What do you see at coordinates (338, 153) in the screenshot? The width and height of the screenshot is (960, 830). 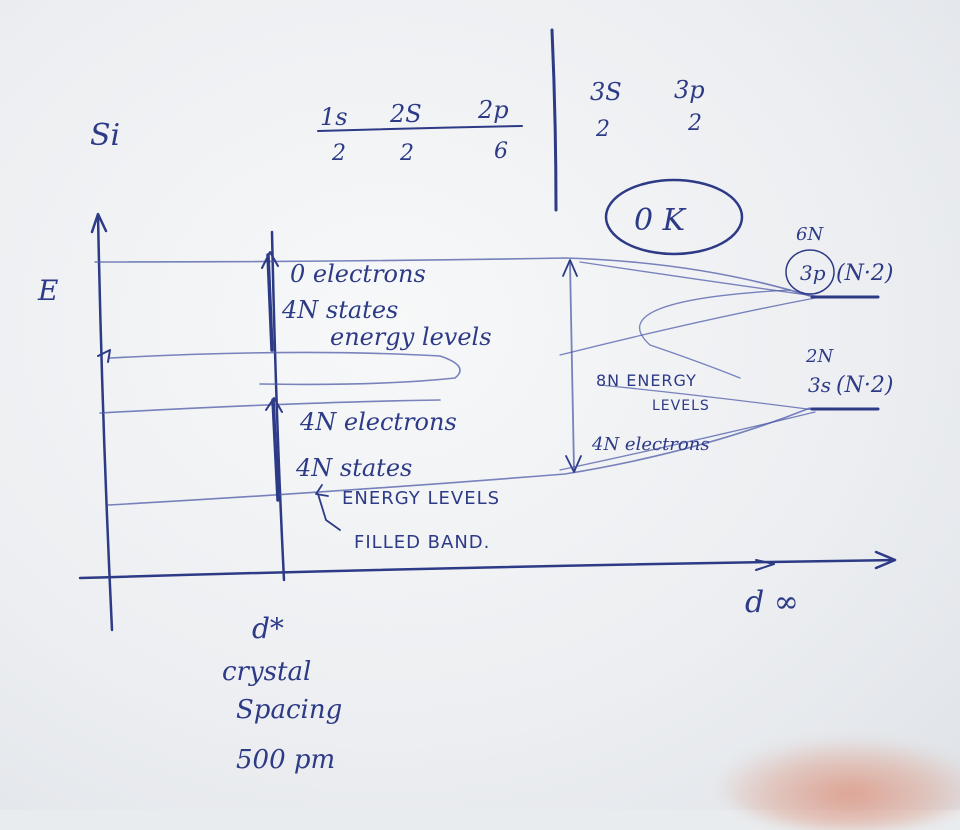 I see `count-1s: 2` at bounding box center [338, 153].